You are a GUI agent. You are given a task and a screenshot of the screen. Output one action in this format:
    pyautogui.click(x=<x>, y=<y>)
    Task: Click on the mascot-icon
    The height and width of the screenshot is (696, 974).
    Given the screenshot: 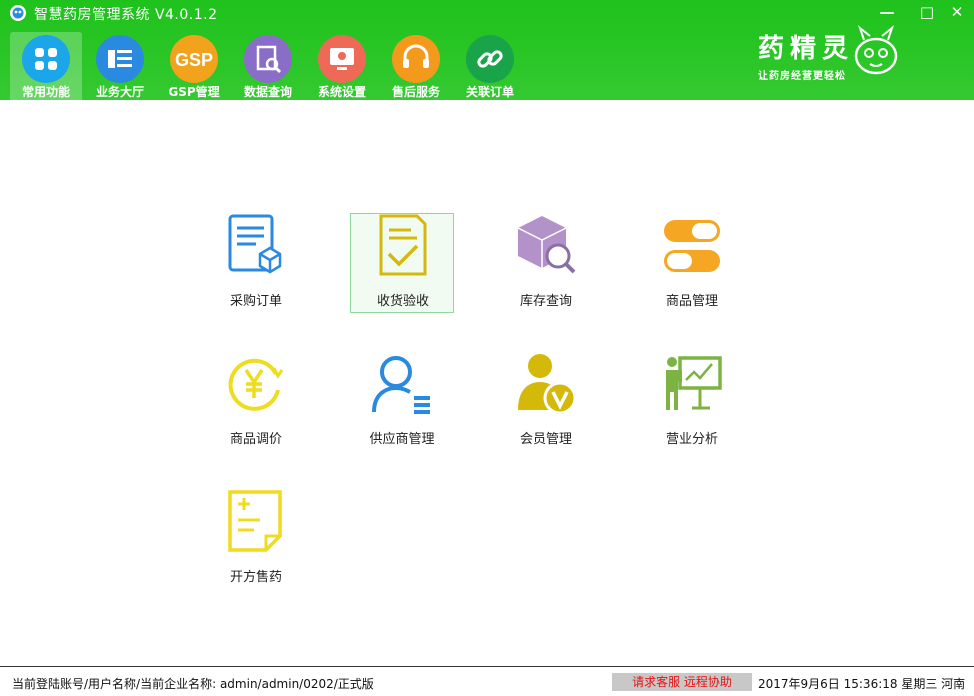 What is the action you would take?
    pyautogui.click(x=876, y=50)
    